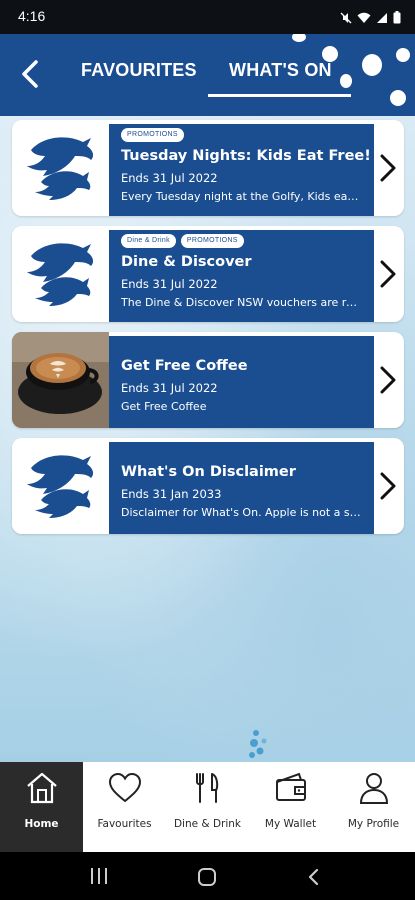 The image size is (415, 900). I want to click on nav-my-profile: My Profile, so click(373, 807).